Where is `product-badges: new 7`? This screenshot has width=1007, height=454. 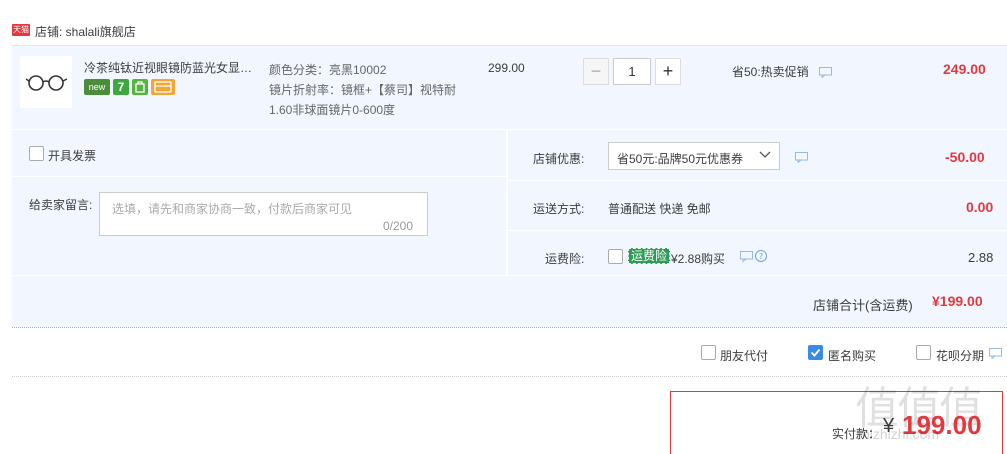 product-badges: new 7 is located at coordinates (129, 87).